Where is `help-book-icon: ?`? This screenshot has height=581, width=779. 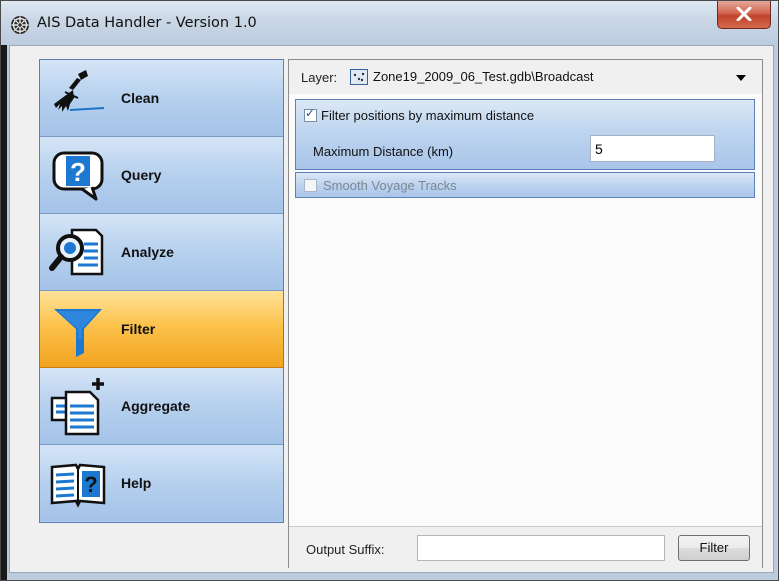
help-book-icon: ? is located at coordinates (78, 485).